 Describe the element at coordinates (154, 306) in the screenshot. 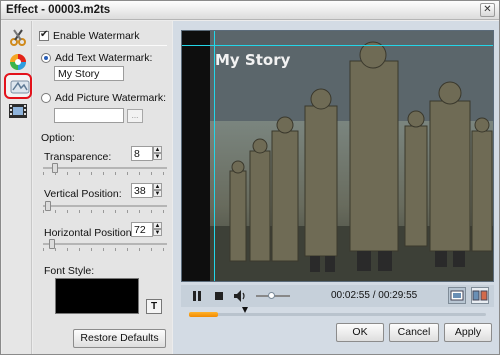

I see `font-style-button: T` at that location.